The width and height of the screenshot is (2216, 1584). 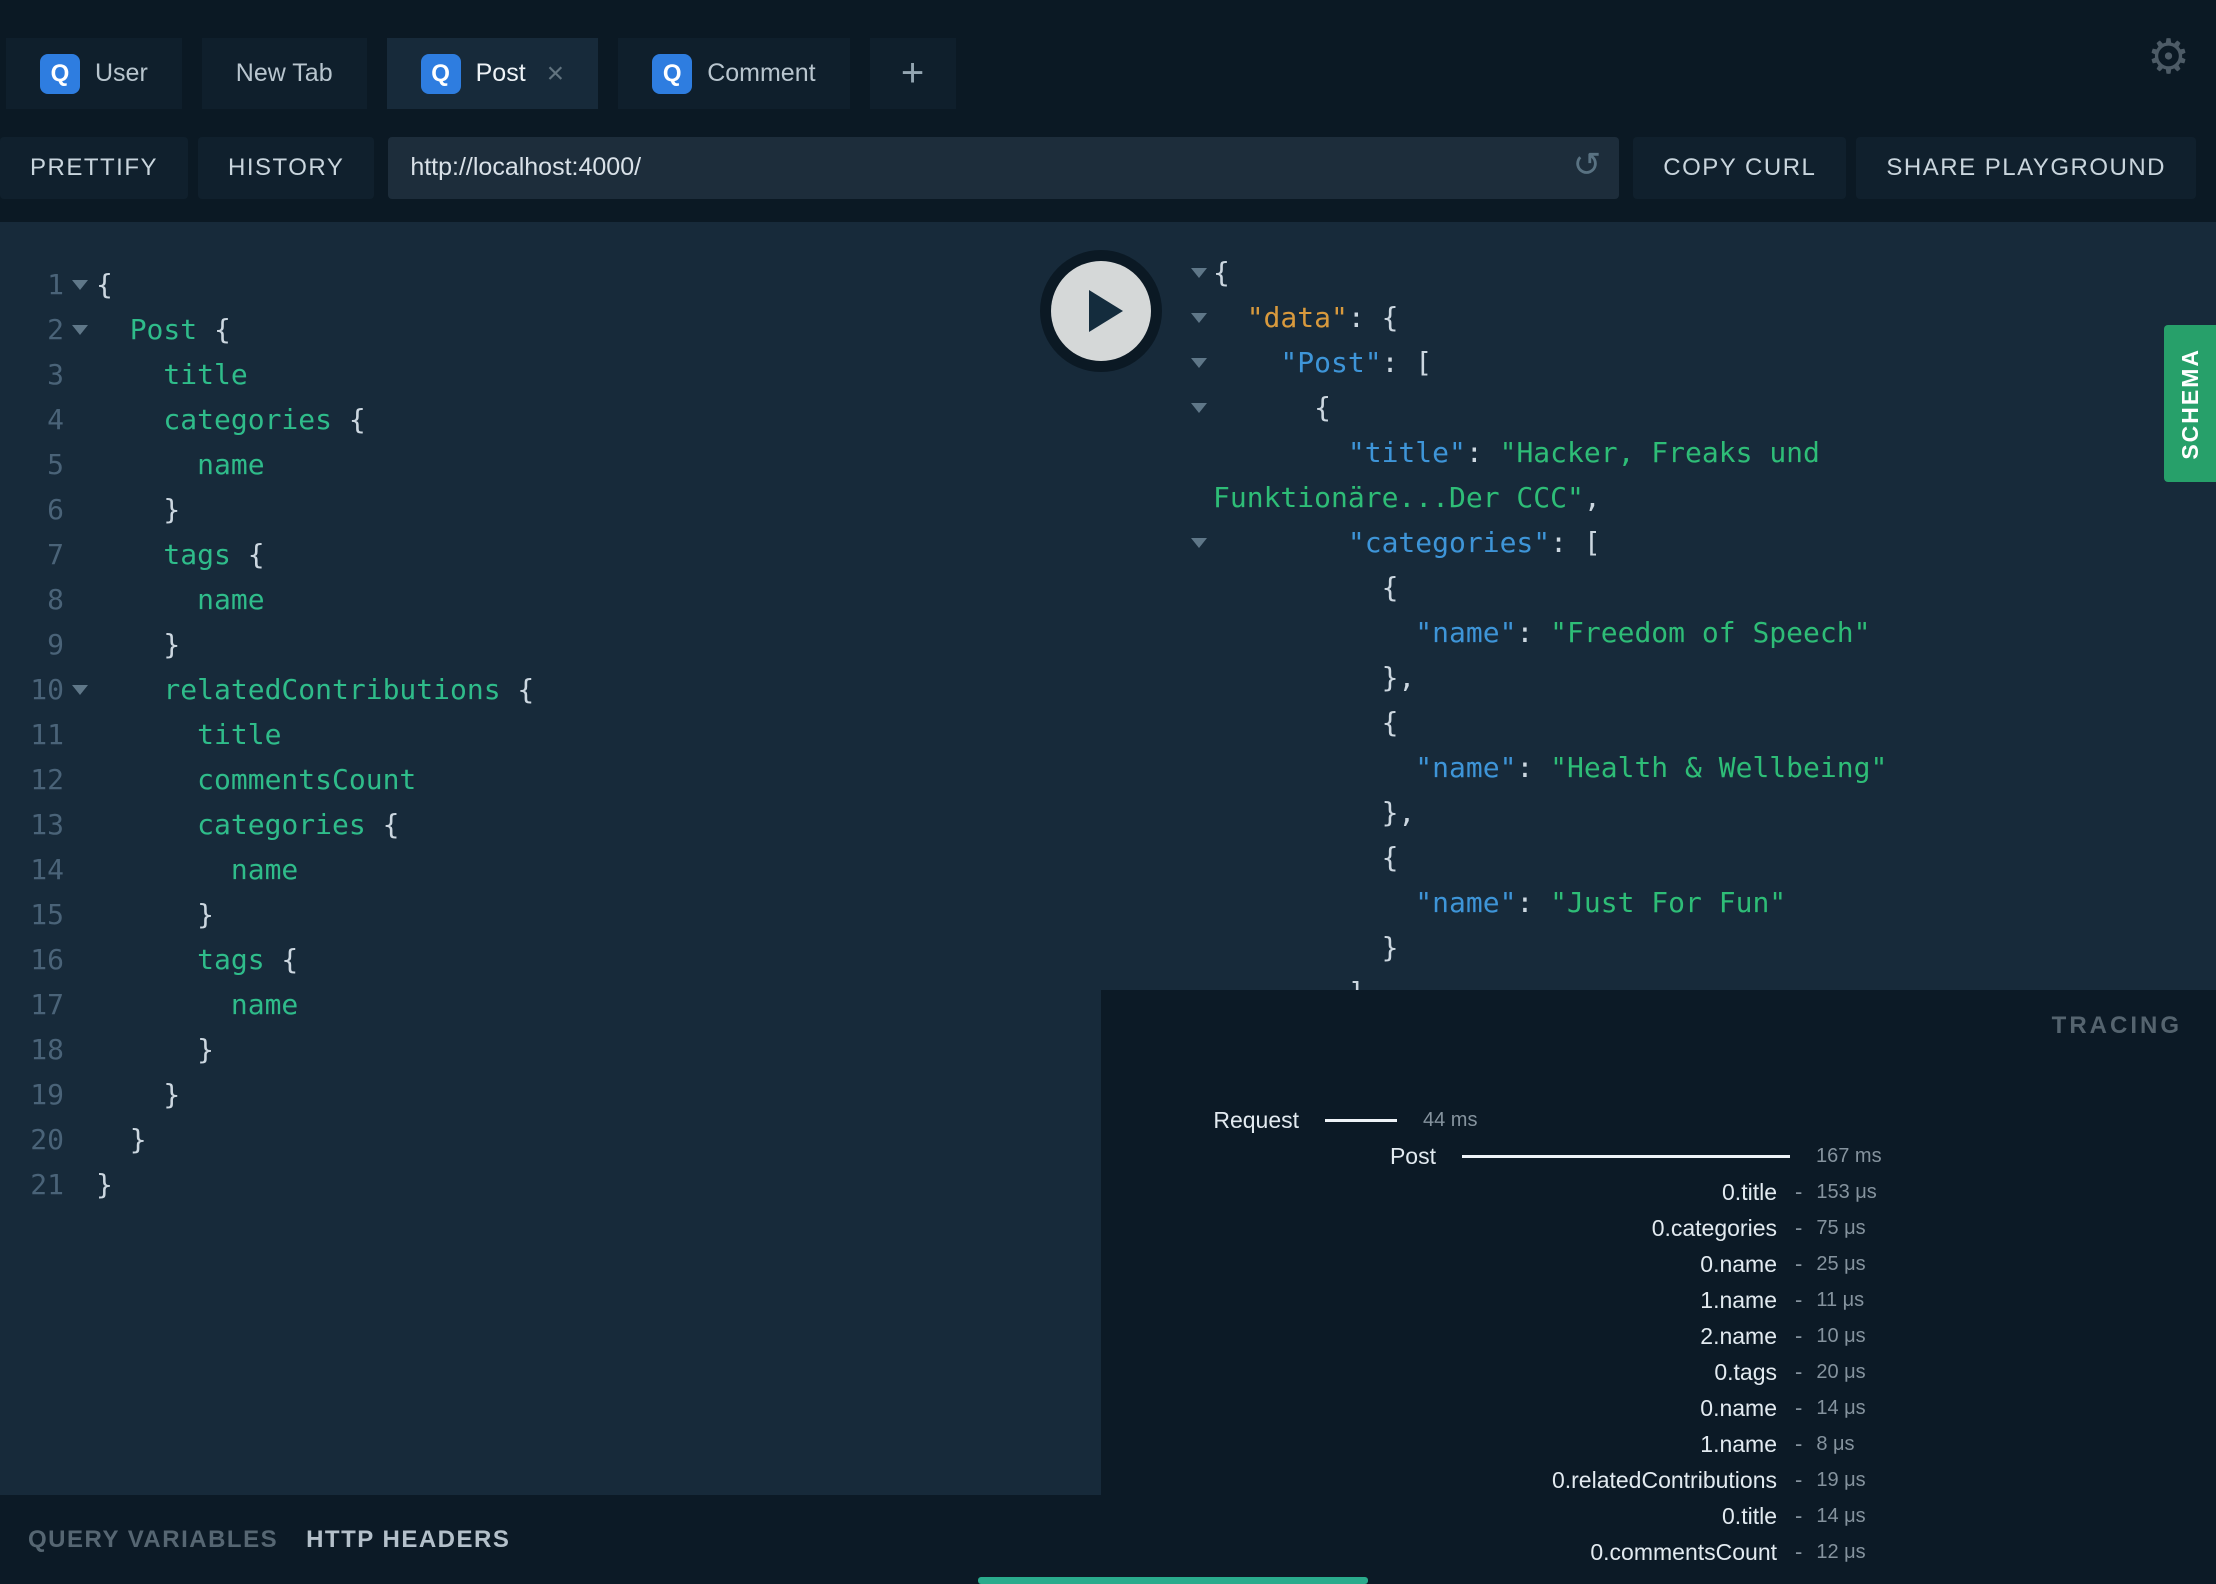 I want to click on tracing-row: 0.name -14 μs, so click(x=1658, y=1408).